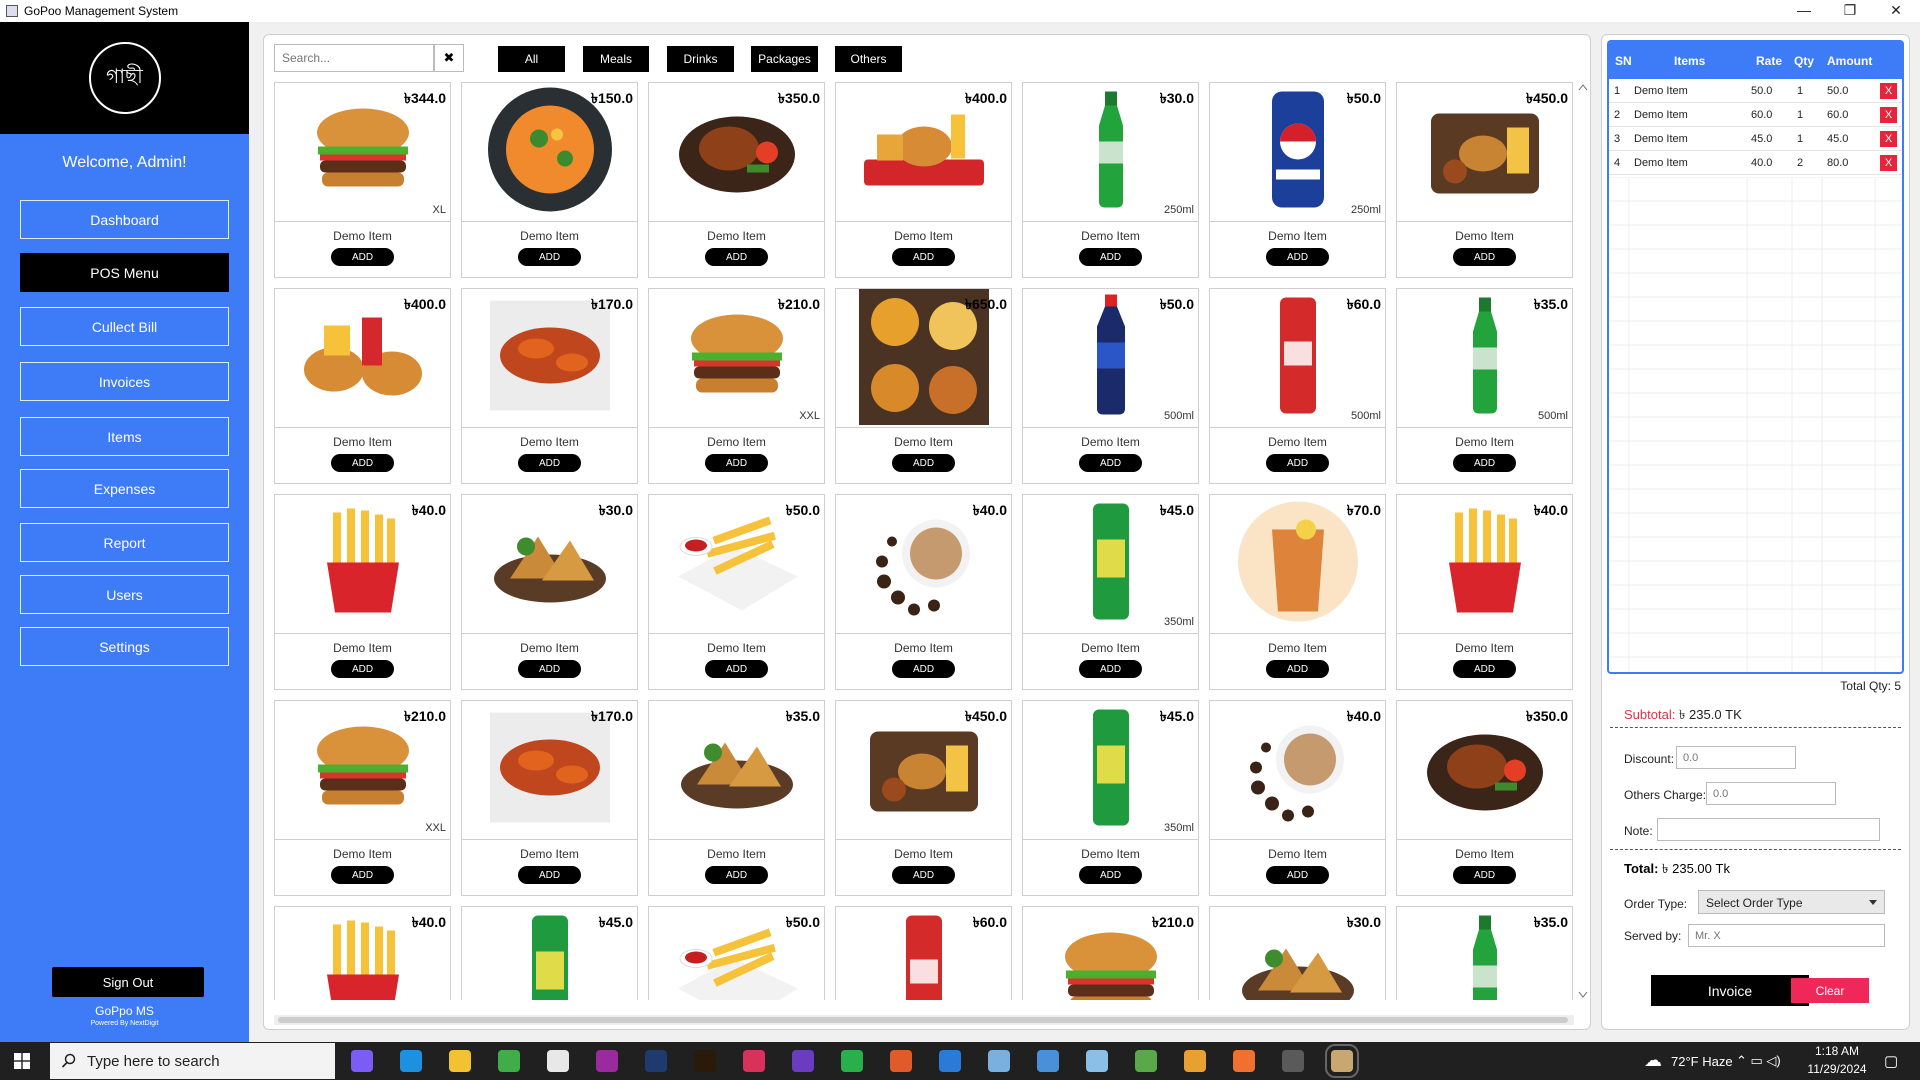  I want to click on acrobat-icon, so click(754, 1061).